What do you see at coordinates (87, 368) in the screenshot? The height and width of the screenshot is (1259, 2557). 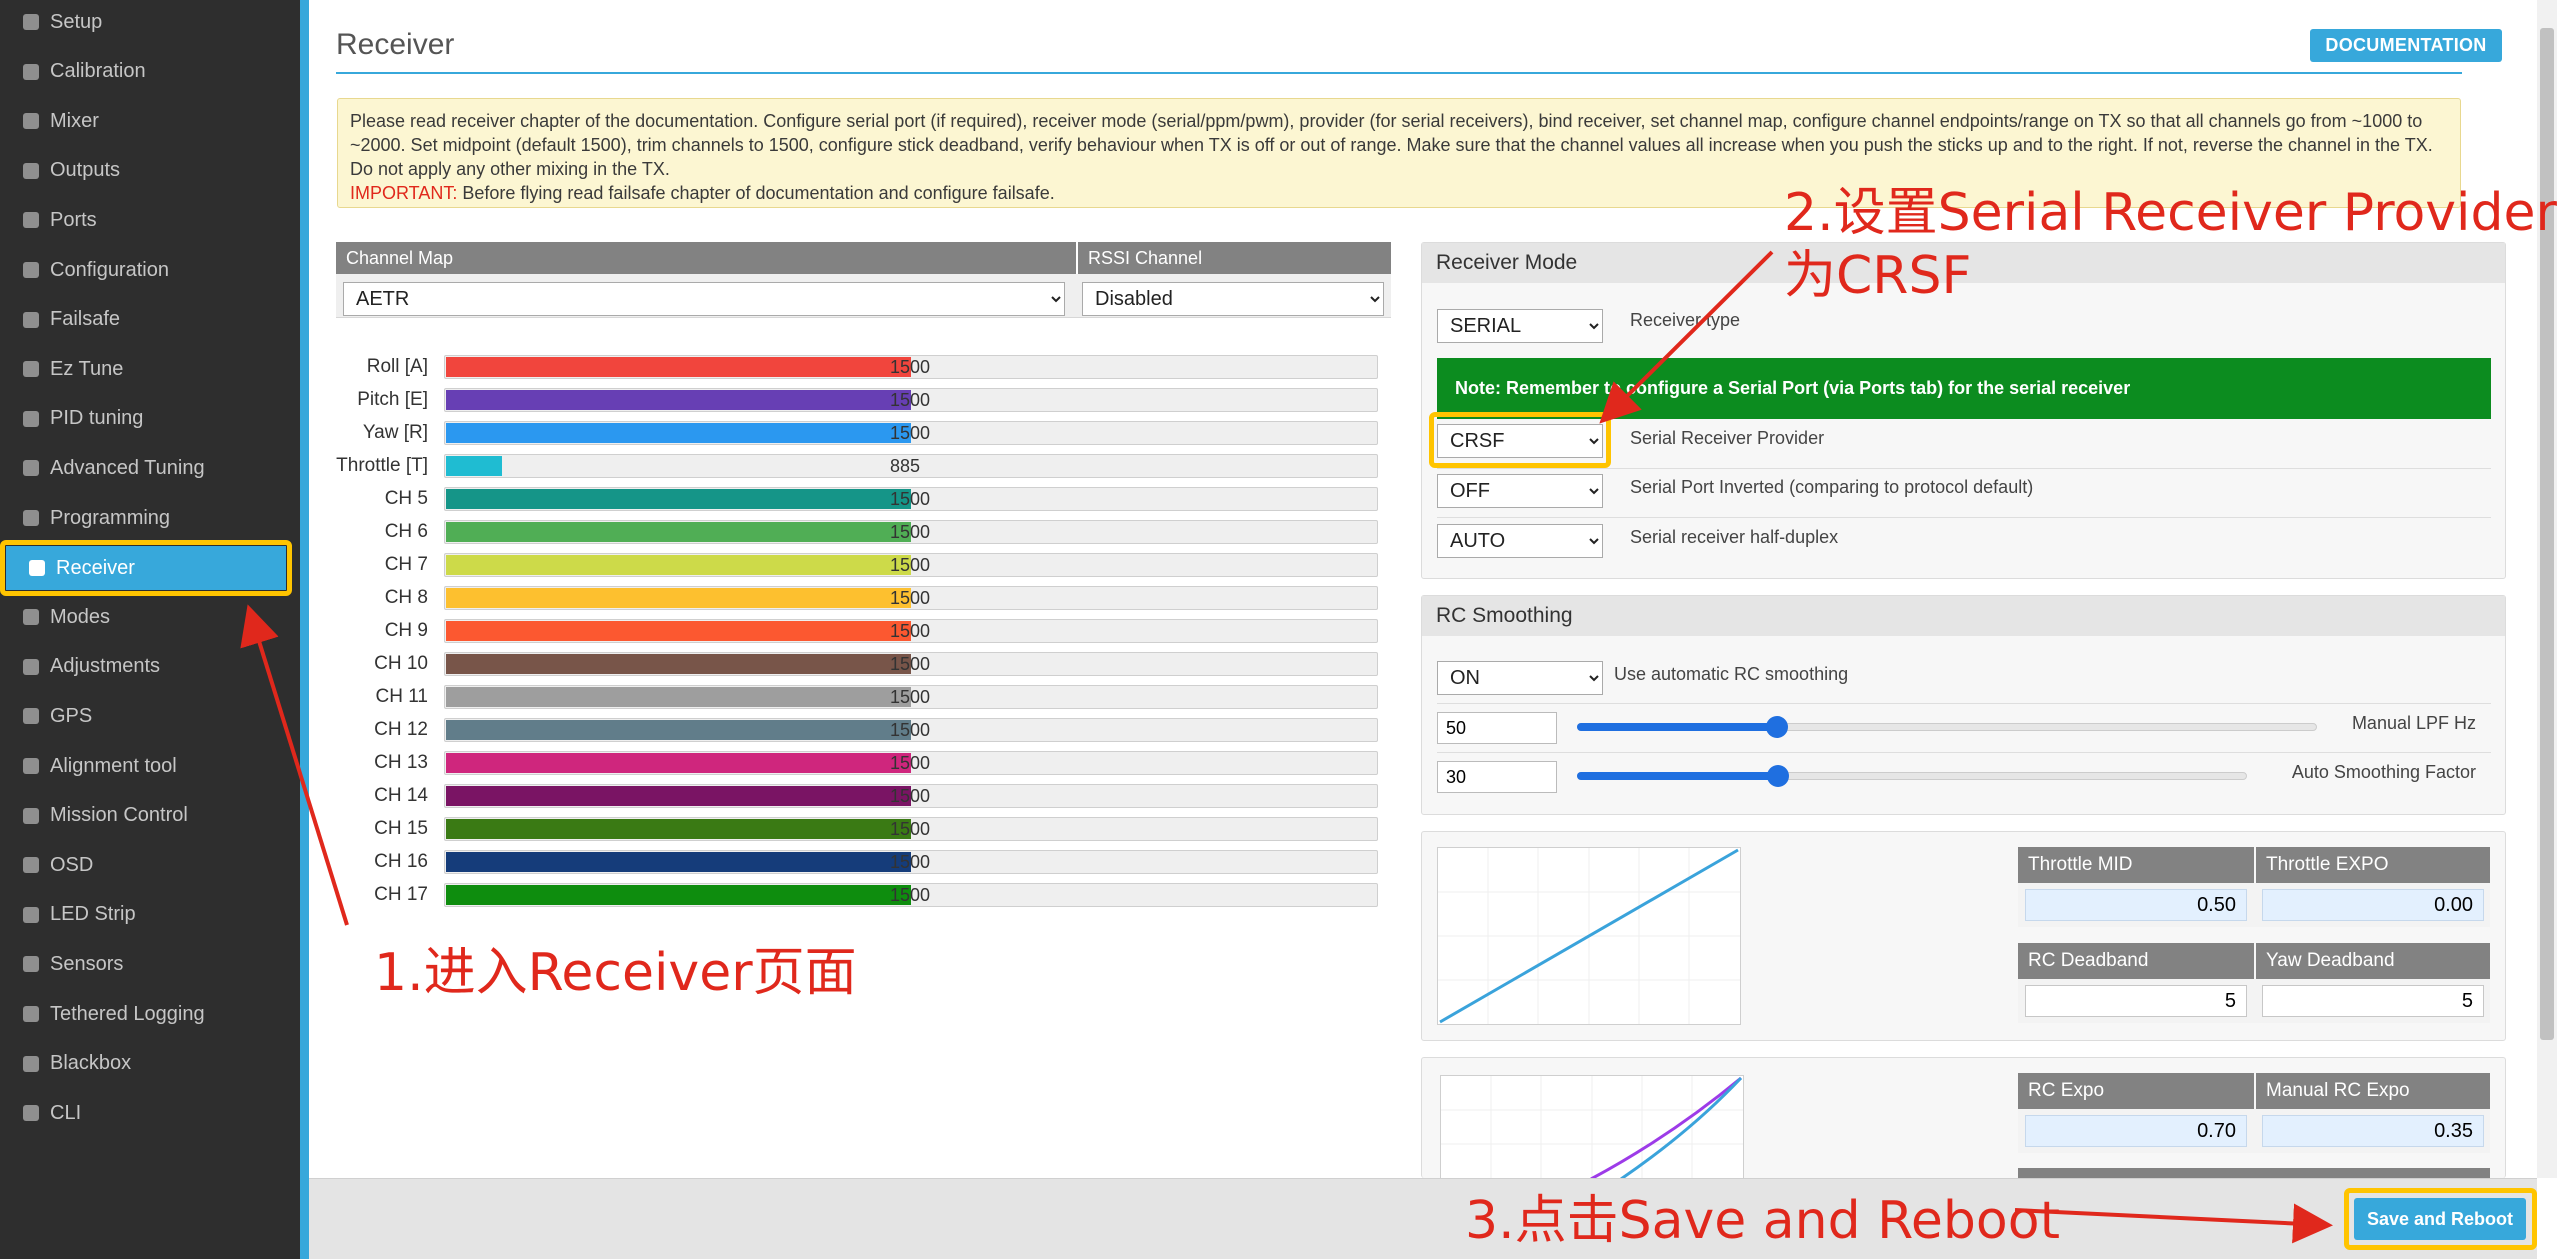 I see `sidebar-item-label: Ez Tune` at bounding box center [87, 368].